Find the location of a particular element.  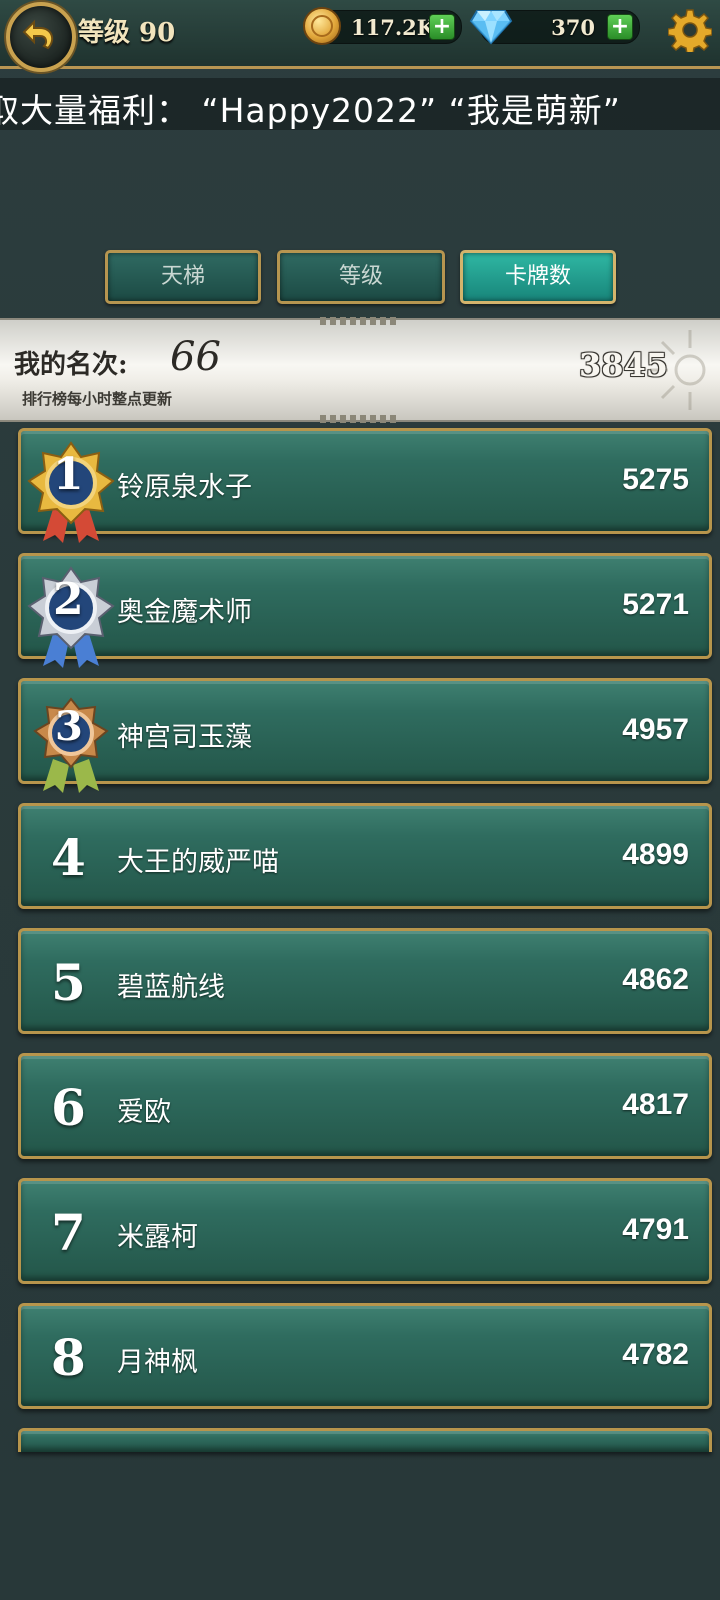

coin-counter: 117.2K + is located at coordinates (382, 26).